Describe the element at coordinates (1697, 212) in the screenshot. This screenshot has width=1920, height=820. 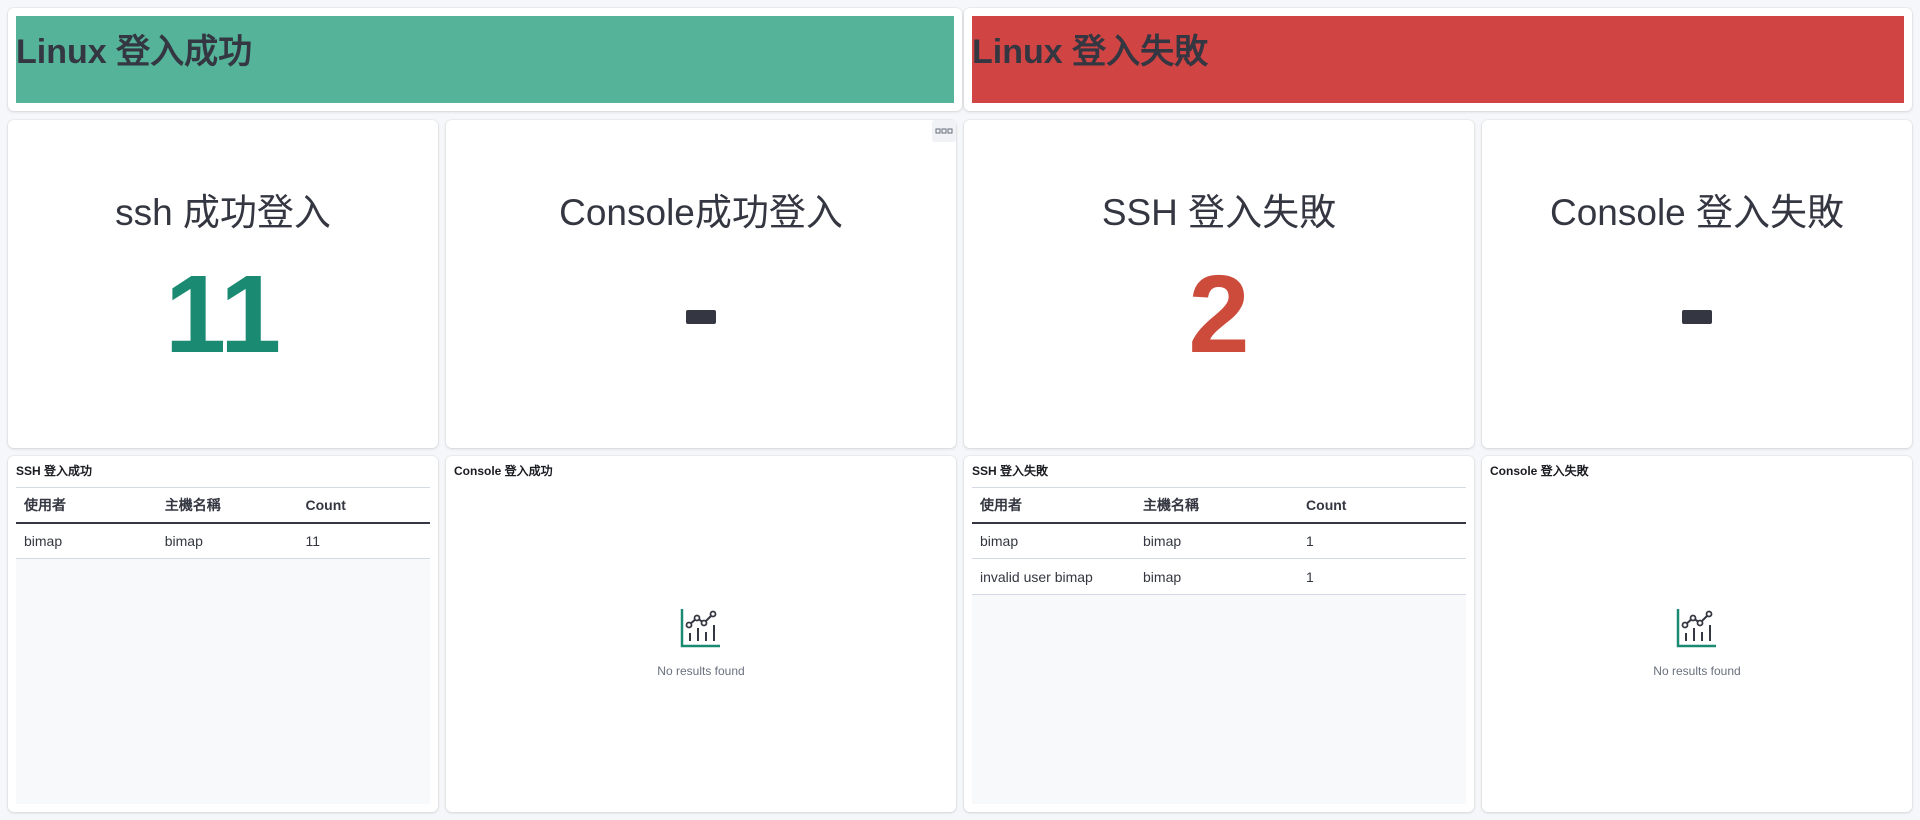
I see `metric-label: Console 登入失敗` at that location.